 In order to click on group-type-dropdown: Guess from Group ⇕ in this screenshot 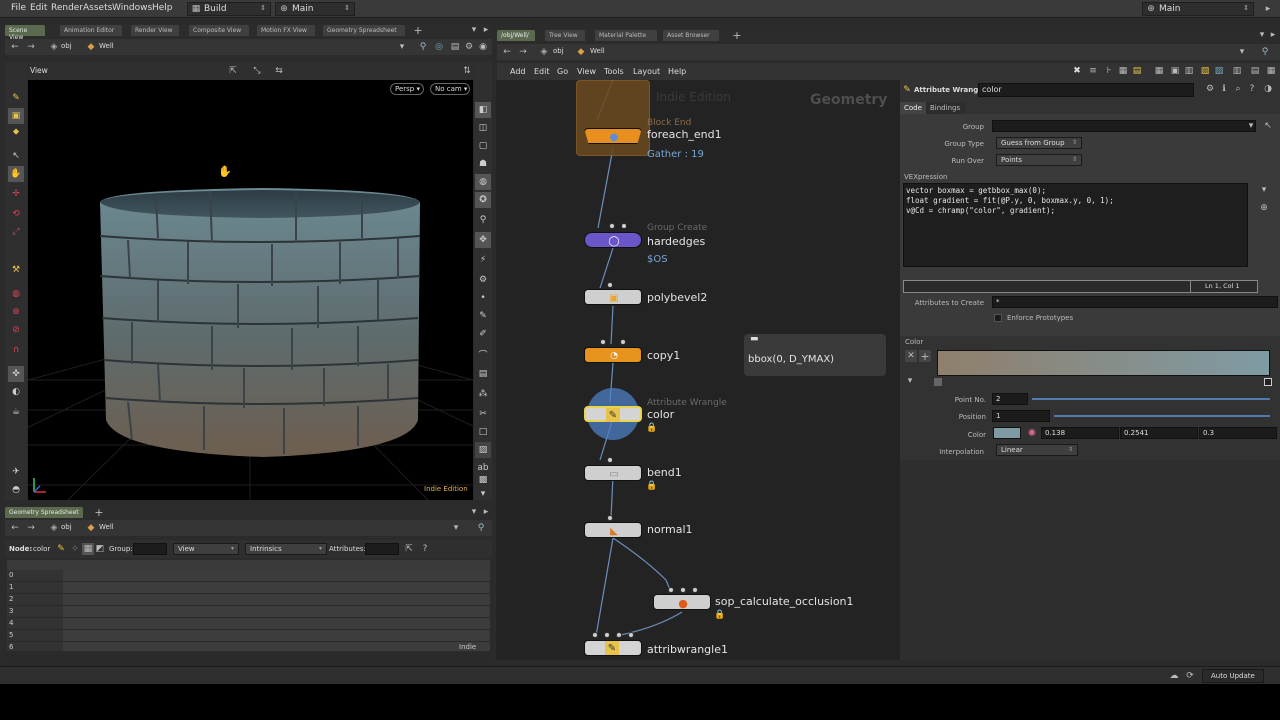, I will do `click(1039, 143)`.